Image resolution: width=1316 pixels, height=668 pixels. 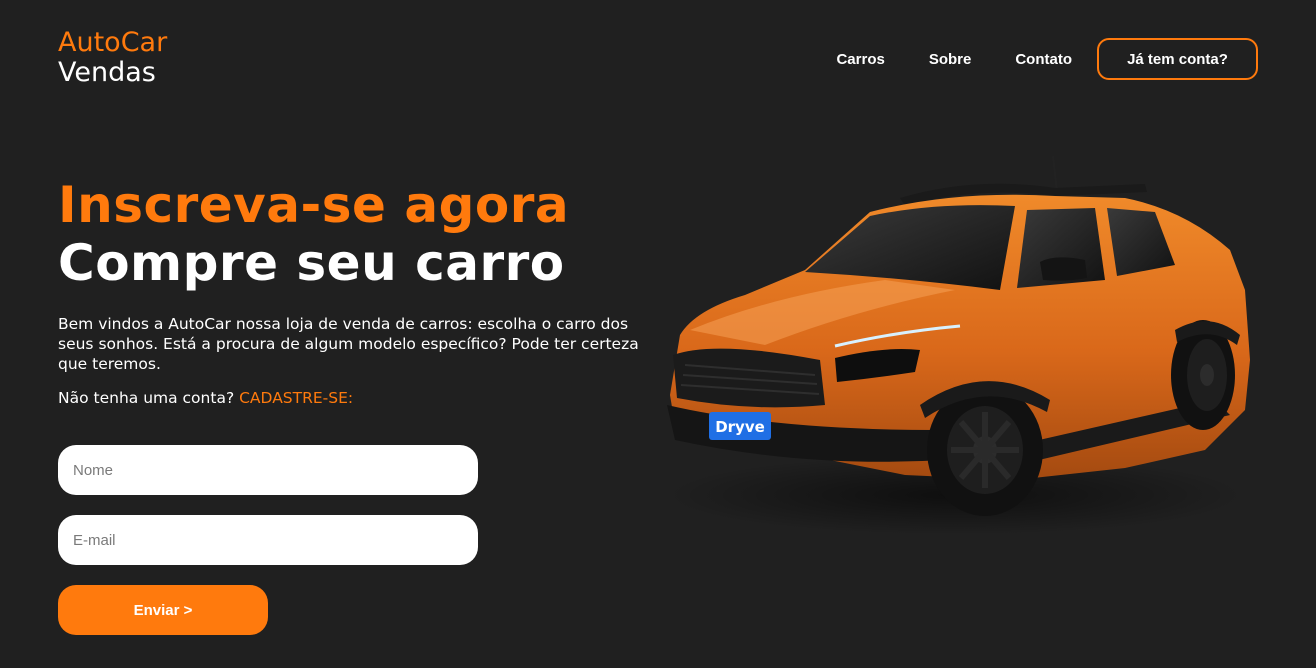 I want to click on nav-link-contato: Contato, so click(x=1043, y=59).